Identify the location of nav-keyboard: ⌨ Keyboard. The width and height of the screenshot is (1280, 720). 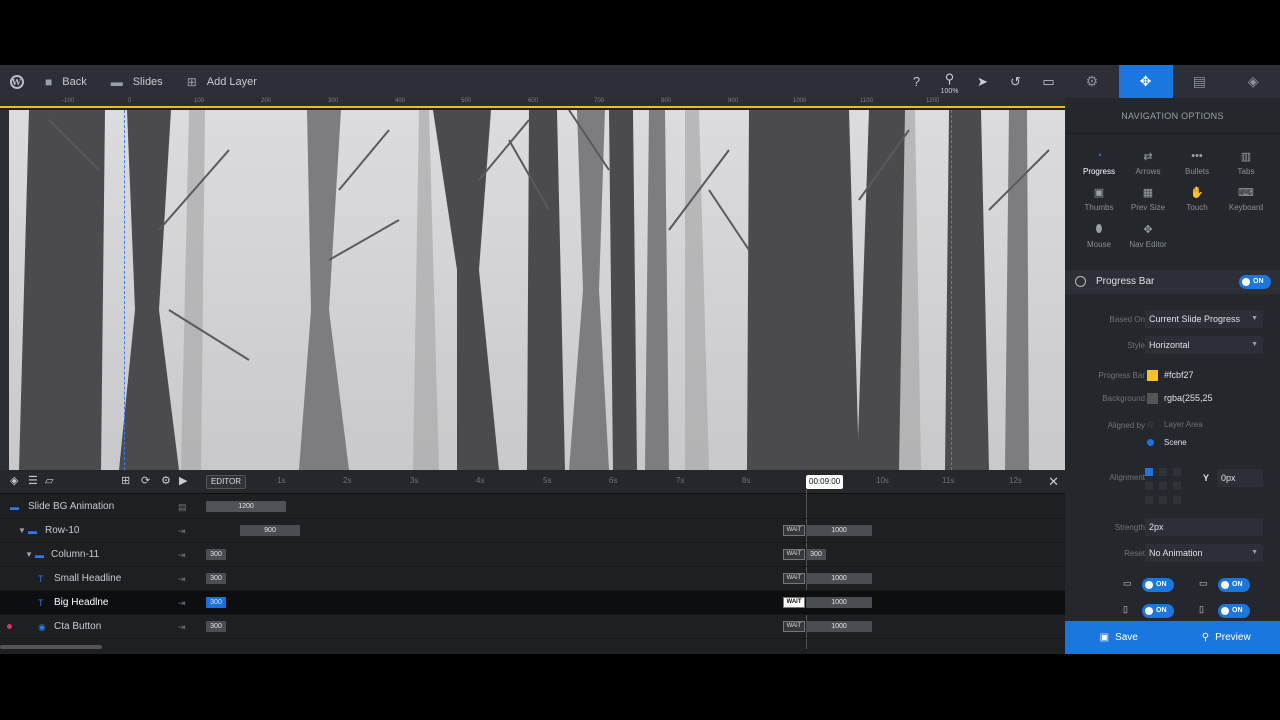
(1246, 199).